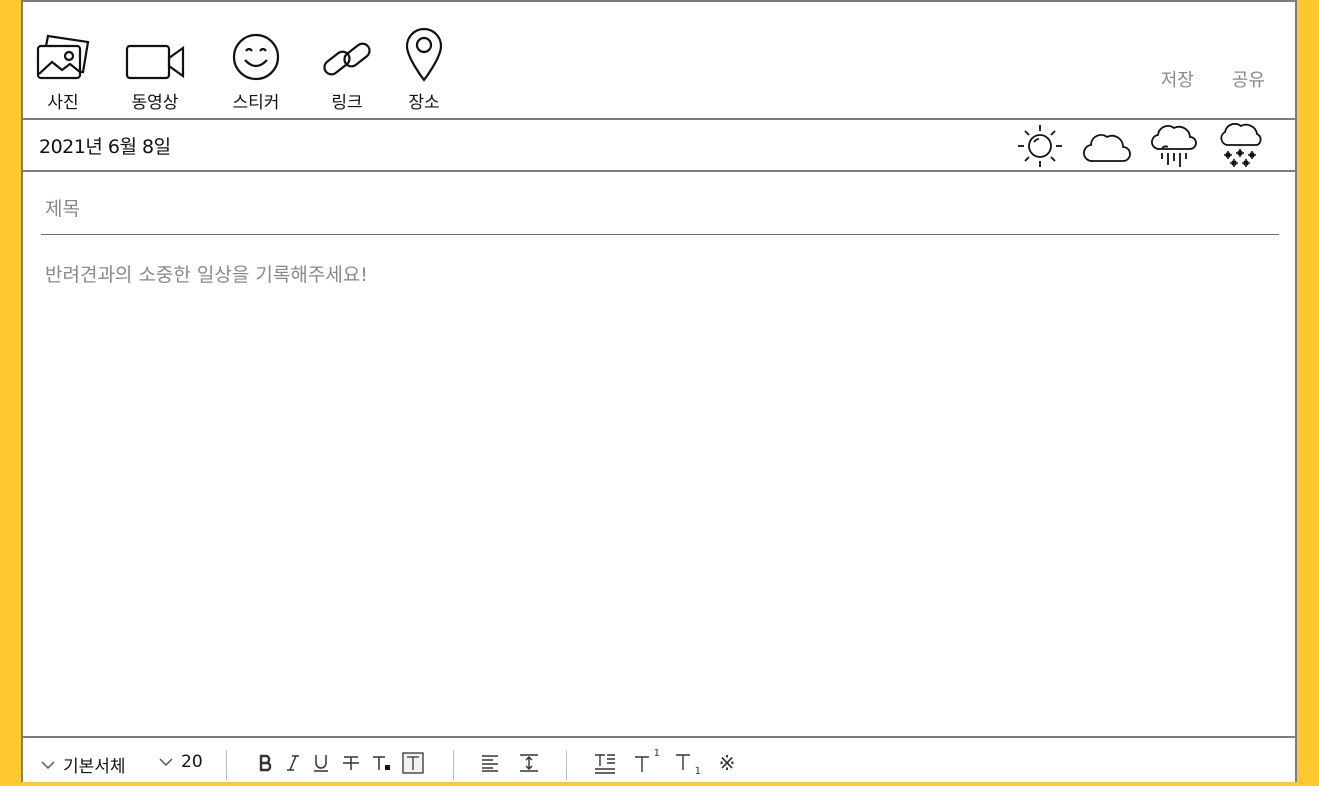 The image size is (1319, 786). I want to click on italic-icon, so click(293, 763).